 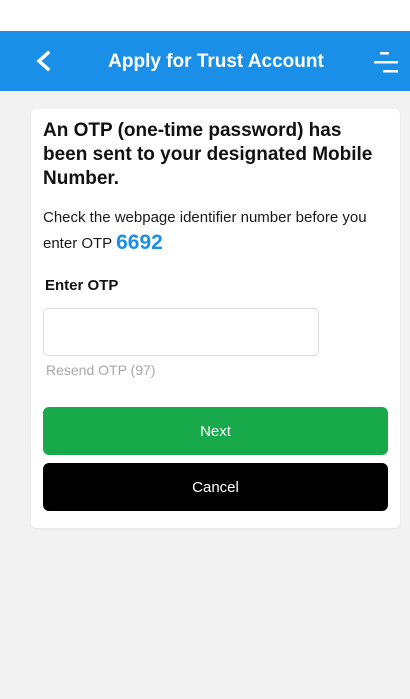 I want to click on webpage-identifier: 6692, so click(x=139, y=242).